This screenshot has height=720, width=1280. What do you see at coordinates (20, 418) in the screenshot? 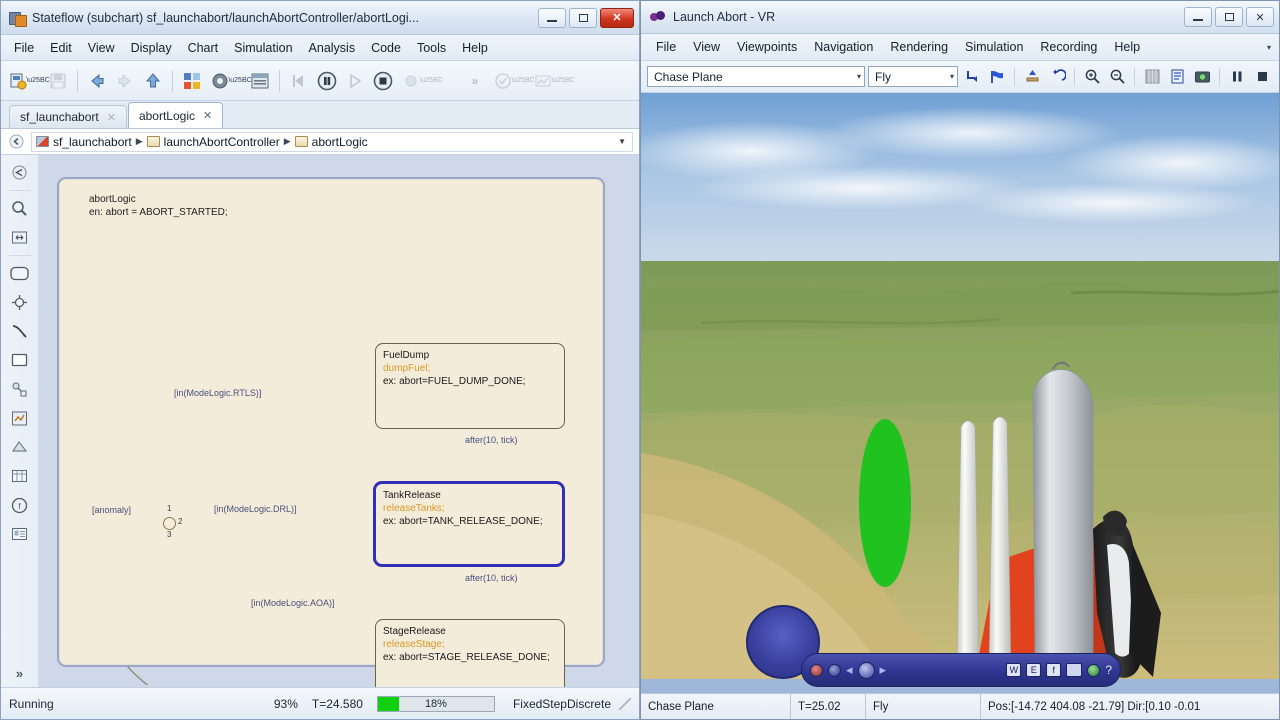
I see `graphical-function-icon` at bounding box center [20, 418].